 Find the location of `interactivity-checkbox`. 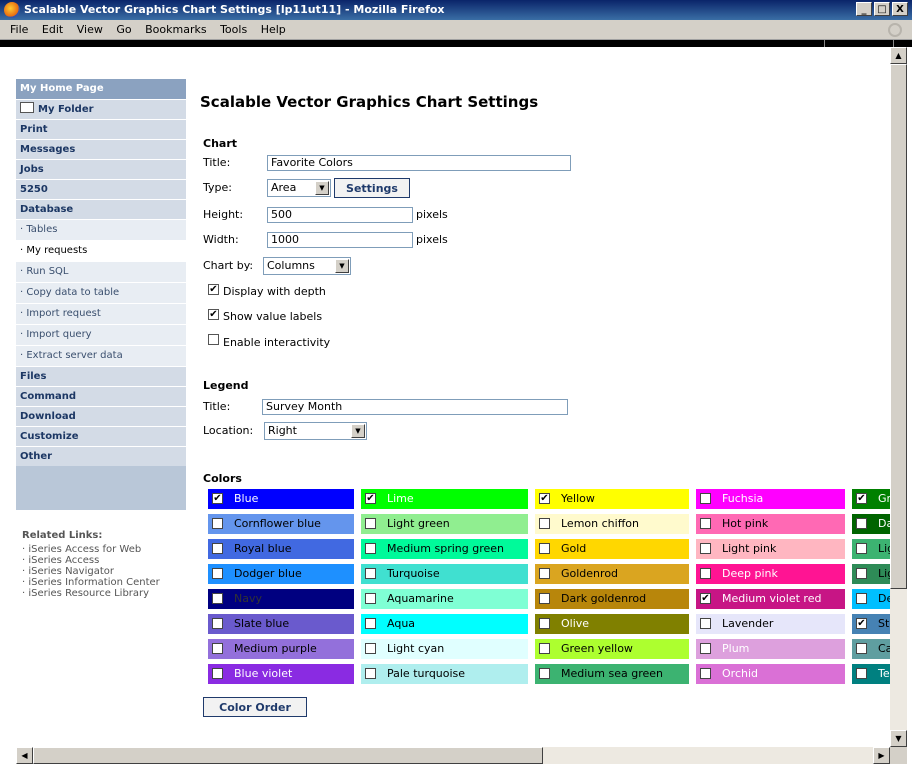

interactivity-checkbox is located at coordinates (213, 339).